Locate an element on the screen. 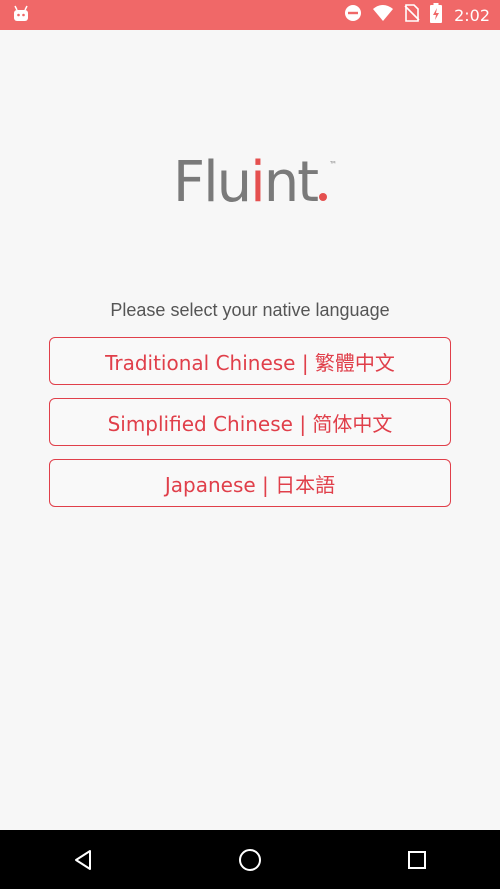 Image resolution: width=500 pixels, height=889 pixels. back-icon is located at coordinates (83, 859).